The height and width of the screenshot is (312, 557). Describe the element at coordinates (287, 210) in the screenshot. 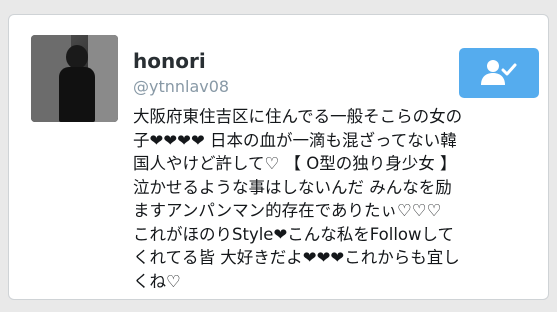

I see `tweet-line: ますアンパンマン的存在でありたぃ♡♡♡` at that location.